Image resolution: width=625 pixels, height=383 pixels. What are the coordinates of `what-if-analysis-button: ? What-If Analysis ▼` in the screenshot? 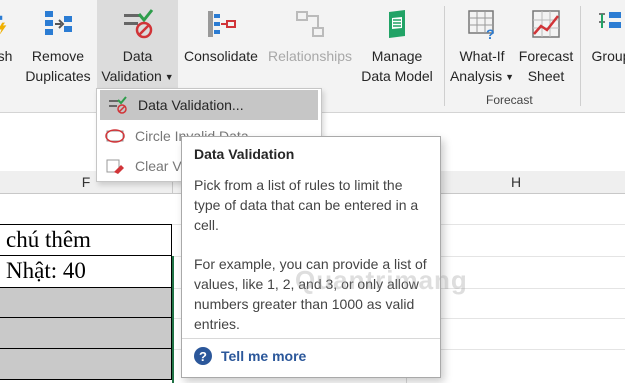 It's located at (482, 46).